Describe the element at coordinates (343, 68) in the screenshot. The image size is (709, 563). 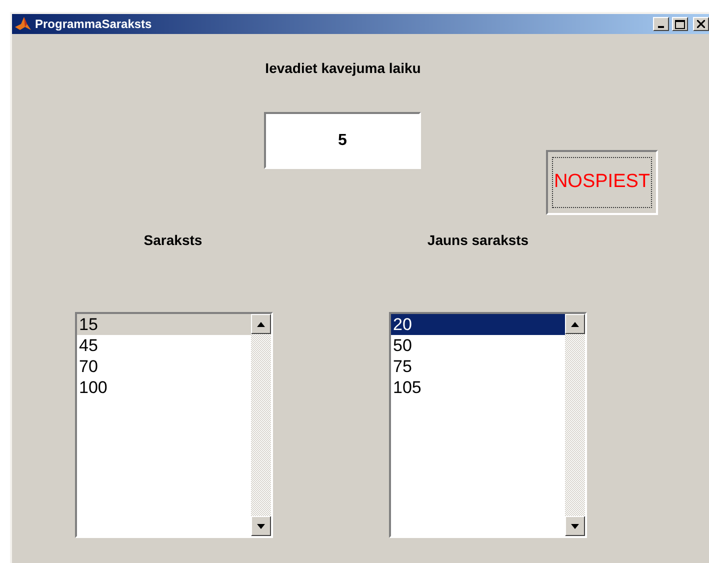
I see `prompt-label: Ievadiet kavejuma laiku` at that location.